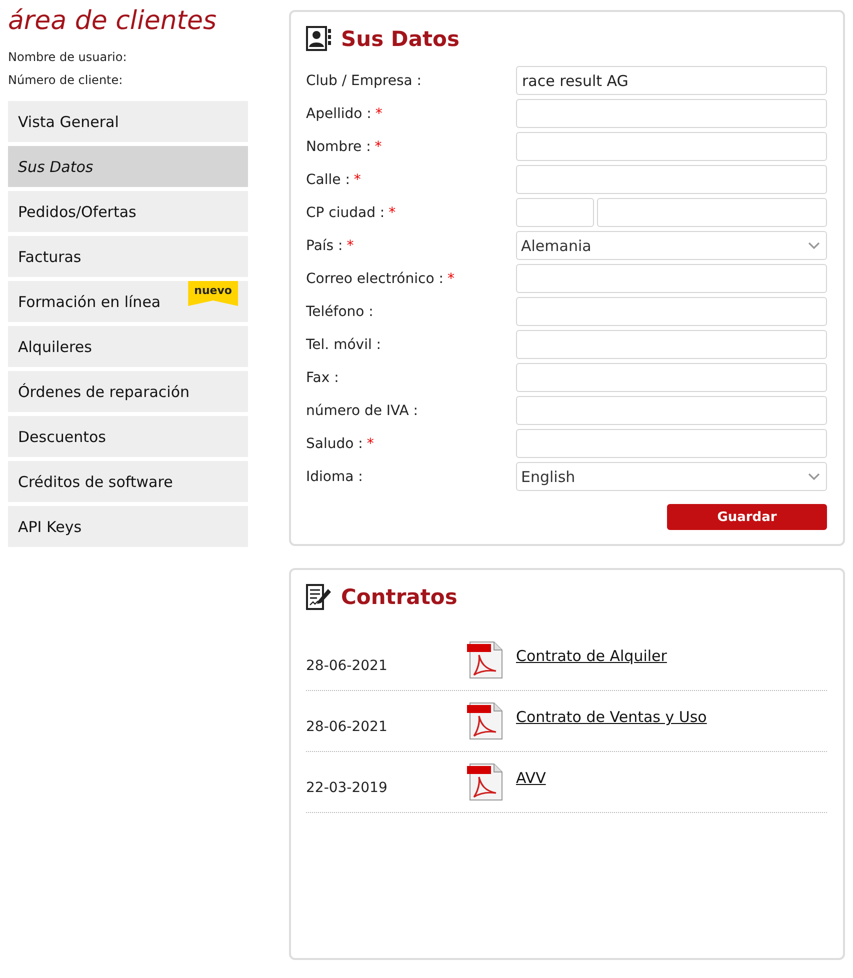  Describe the element at coordinates (611, 717) in the screenshot. I see `contract-link: Contrato de Ventas y Uso` at that location.